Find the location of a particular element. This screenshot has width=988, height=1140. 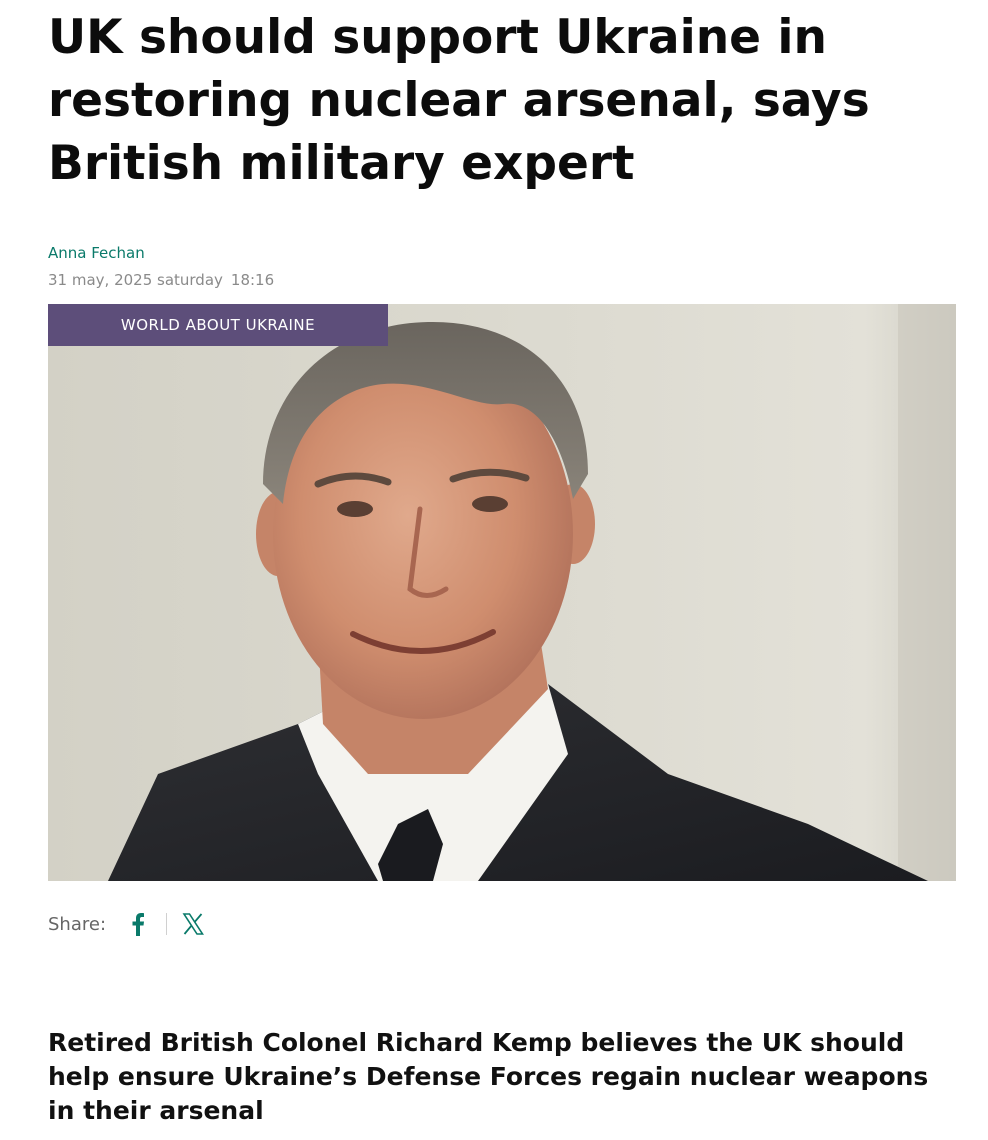

share-bar: Share: is located at coordinates (127, 924).